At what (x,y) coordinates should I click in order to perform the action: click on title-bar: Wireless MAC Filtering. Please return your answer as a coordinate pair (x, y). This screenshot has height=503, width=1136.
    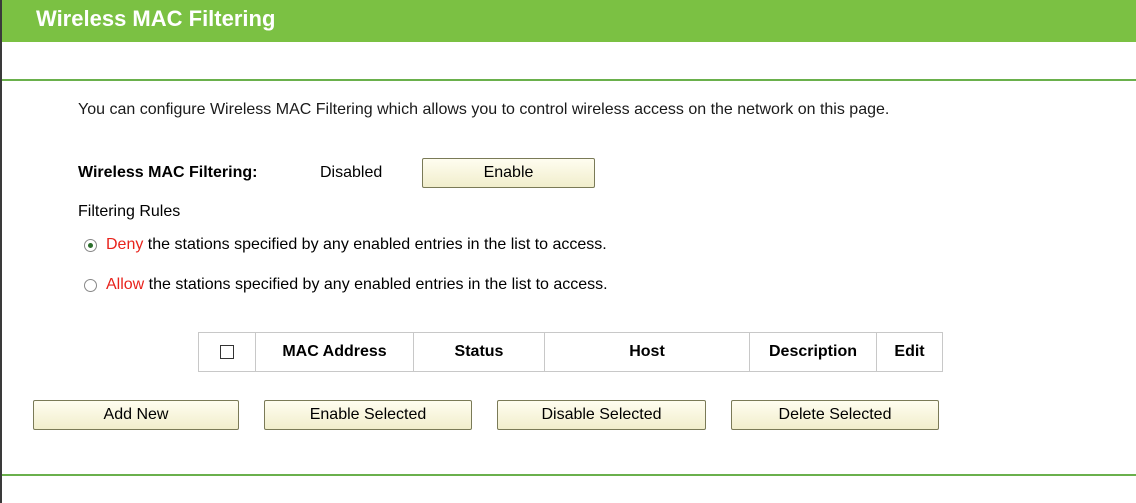
    Looking at the image, I should click on (569, 21).